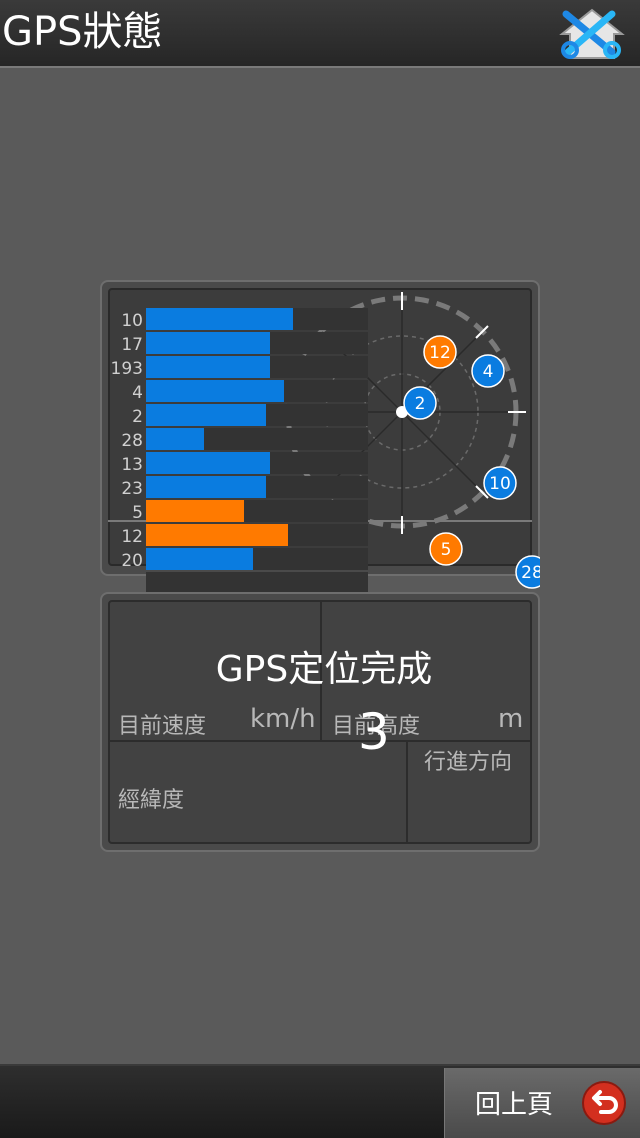 Image resolution: width=640 pixels, height=1138 pixels. What do you see at coordinates (132, 537) in the screenshot?
I see `satellite-id-label: 12` at bounding box center [132, 537].